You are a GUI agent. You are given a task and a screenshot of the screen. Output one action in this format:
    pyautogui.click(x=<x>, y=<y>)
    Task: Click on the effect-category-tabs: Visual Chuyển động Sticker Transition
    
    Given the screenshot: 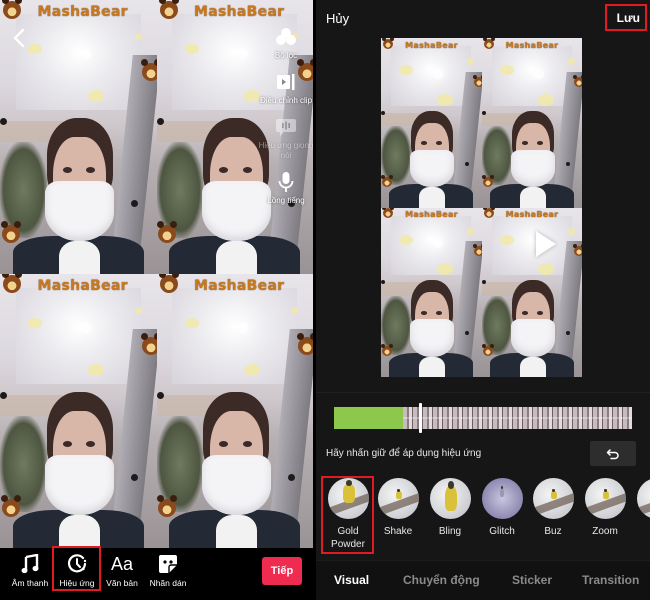 What is the action you would take?
    pyautogui.click(x=483, y=580)
    